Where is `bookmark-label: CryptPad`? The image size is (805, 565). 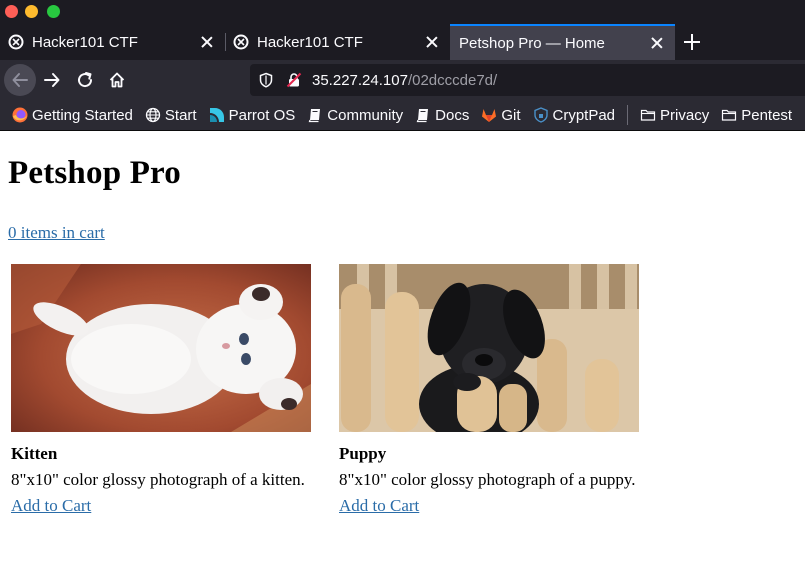
bookmark-label: CryptPad is located at coordinates (584, 115).